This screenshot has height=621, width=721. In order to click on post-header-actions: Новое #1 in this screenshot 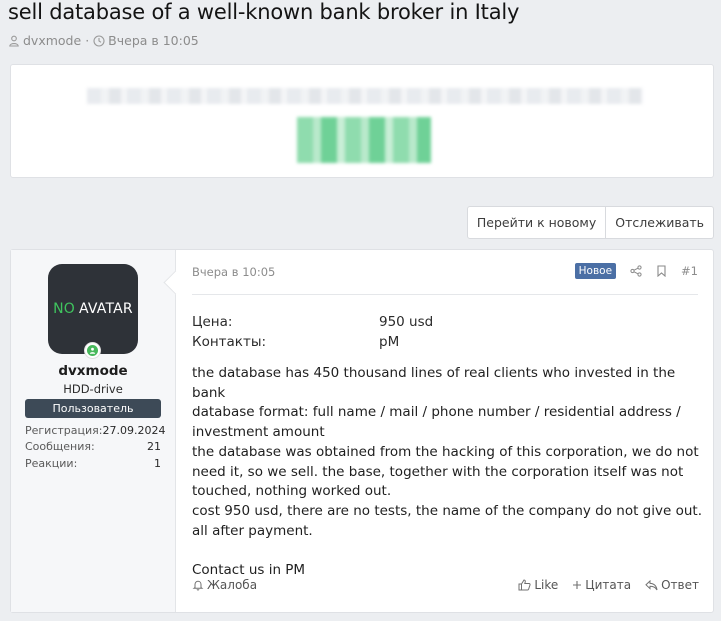, I will do `click(636, 271)`.